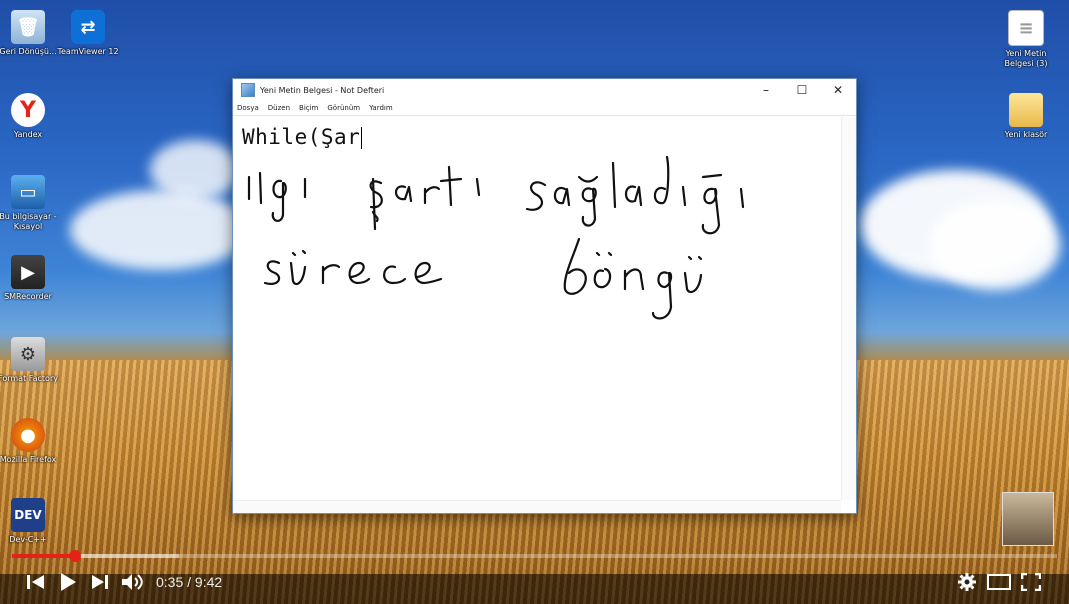  Describe the element at coordinates (1026, 28) in the screenshot. I see `text-document-icon: ≡` at that location.